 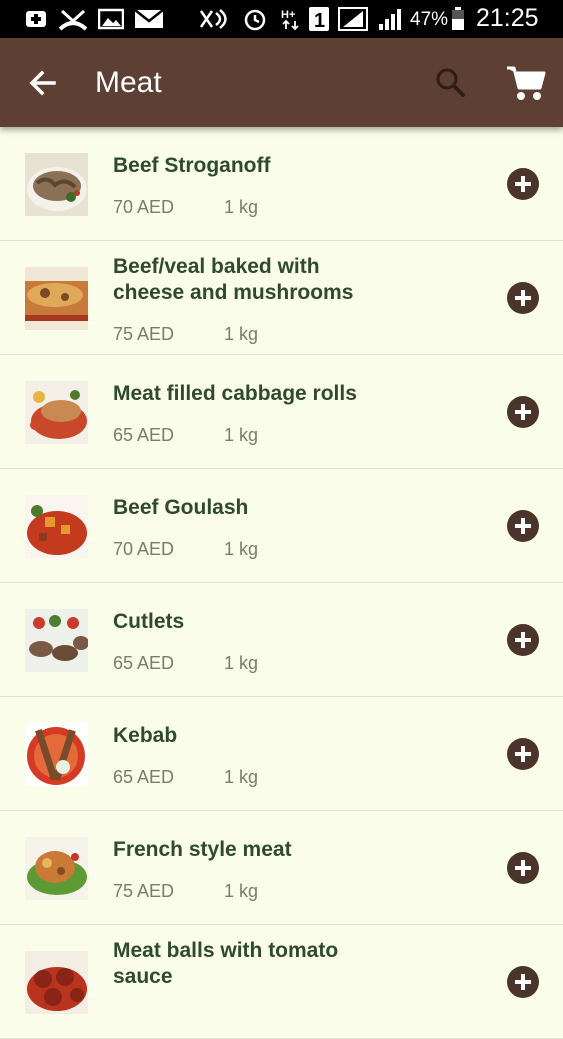 I want to click on product-item: Beef Goulash 70 AED 1 kg, so click(x=281, y=526).